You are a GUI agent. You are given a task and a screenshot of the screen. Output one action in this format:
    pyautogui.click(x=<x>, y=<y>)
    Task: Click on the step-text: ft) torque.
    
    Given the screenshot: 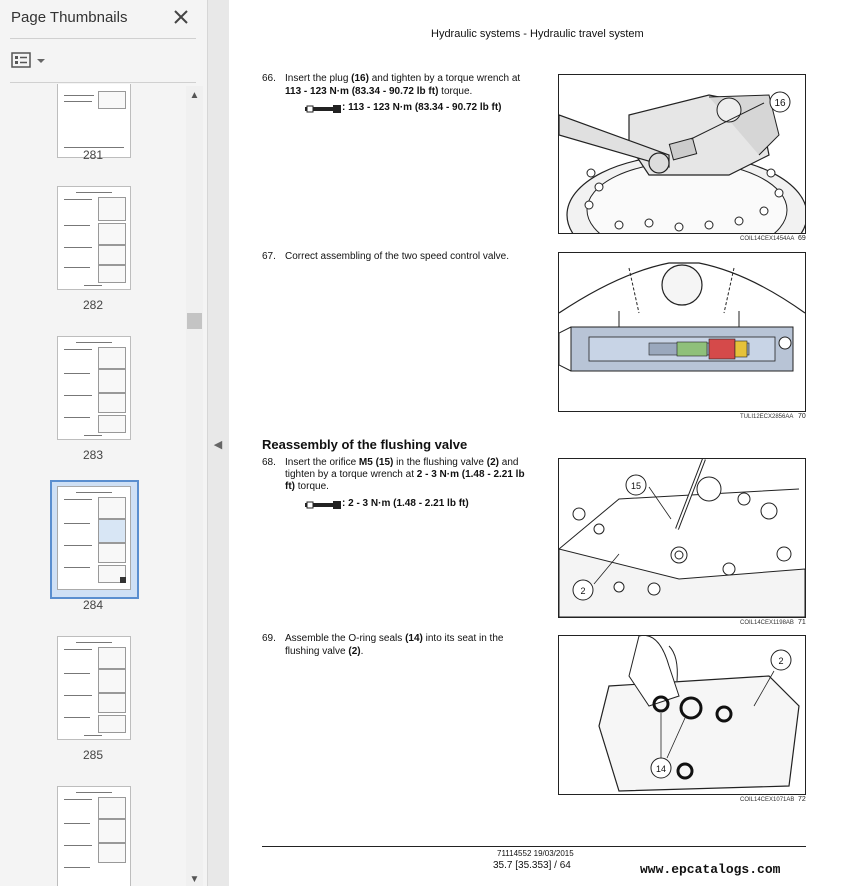 What is the action you would take?
    pyautogui.click(x=307, y=486)
    